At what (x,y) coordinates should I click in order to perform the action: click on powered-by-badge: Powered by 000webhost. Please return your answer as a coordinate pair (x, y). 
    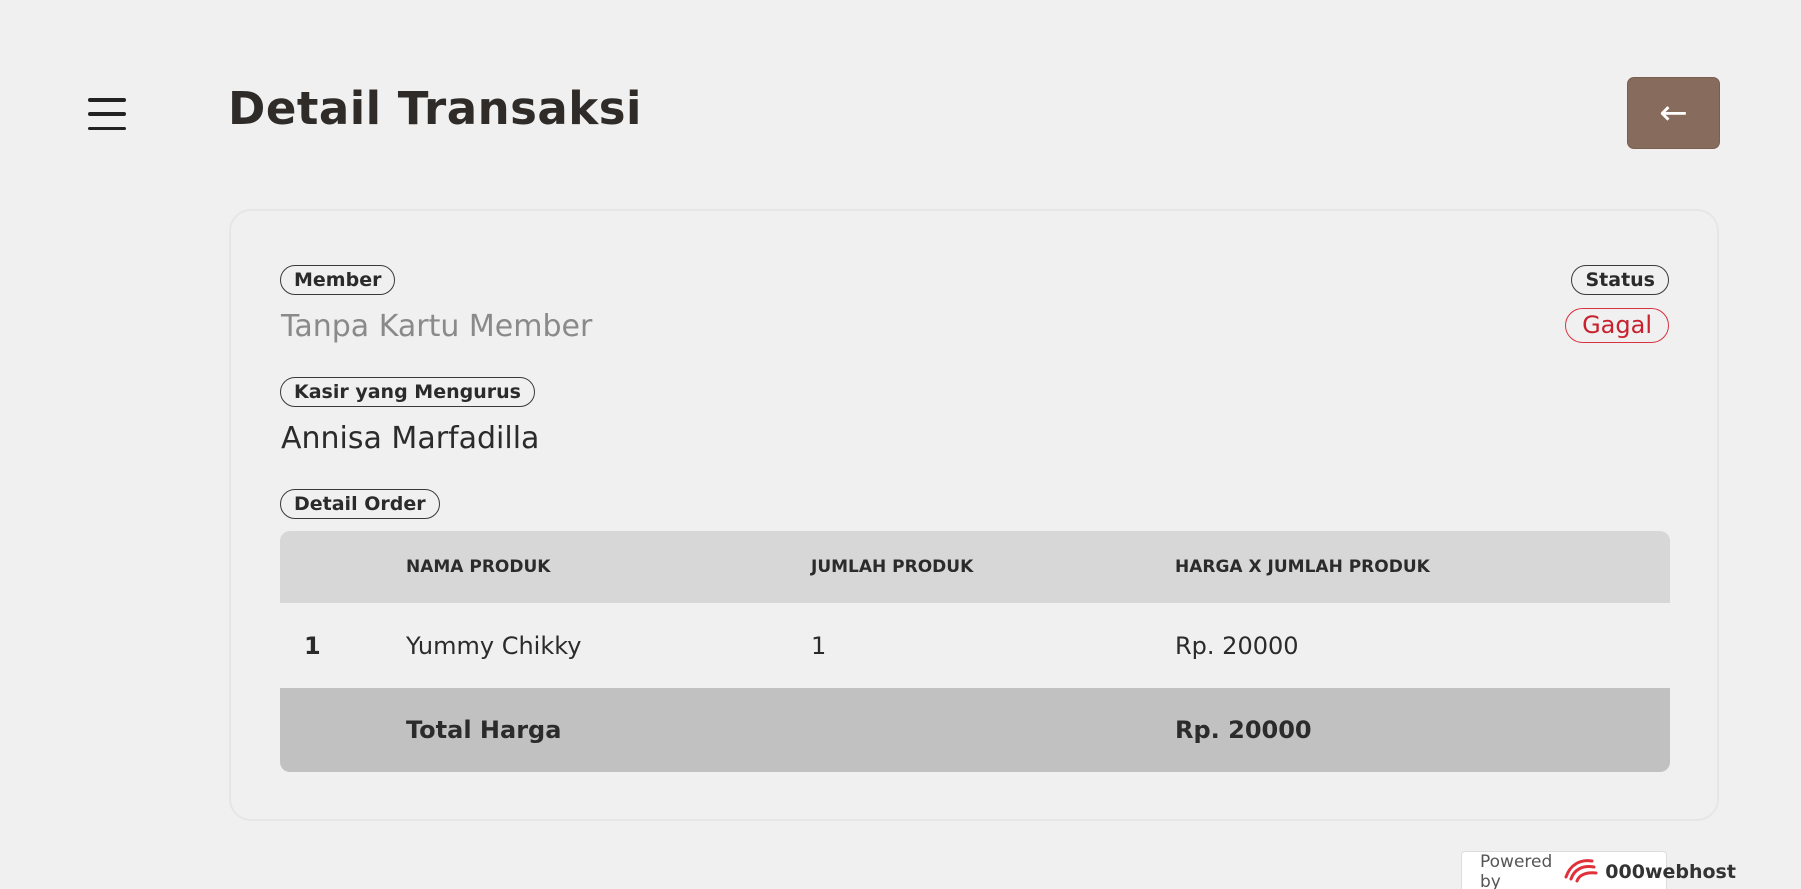
    Looking at the image, I should click on (1598, 870).